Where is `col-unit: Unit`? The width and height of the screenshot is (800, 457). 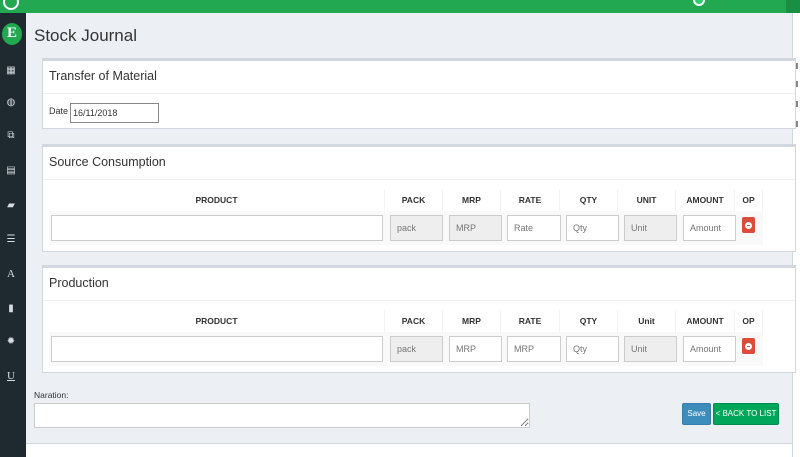 col-unit: Unit is located at coordinates (647, 321).